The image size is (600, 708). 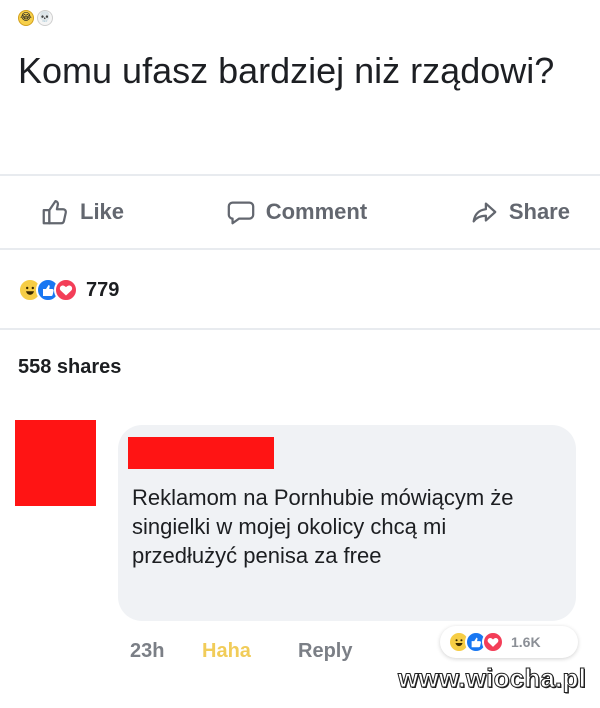 What do you see at coordinates (300, 329) in the screenshot?
I see `lower-divider` at bounding box center [300, 329].